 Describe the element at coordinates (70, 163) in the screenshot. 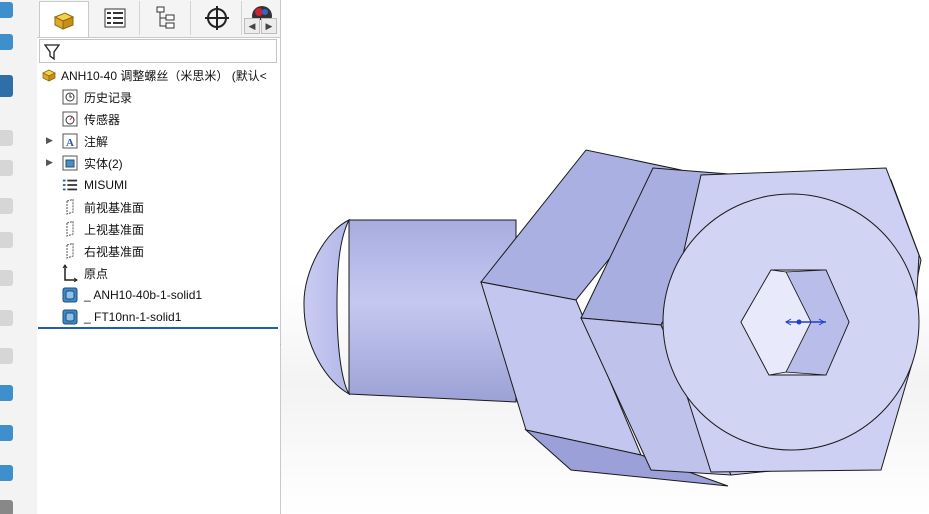

I see `solid-bodies-icon` at that location.